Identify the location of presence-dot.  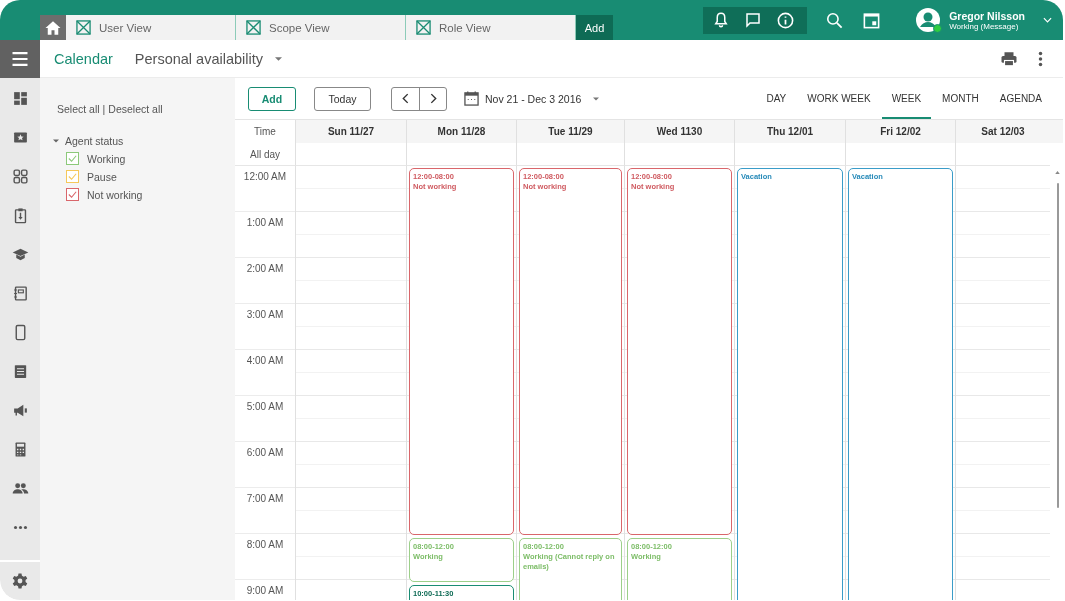
(938, 28).